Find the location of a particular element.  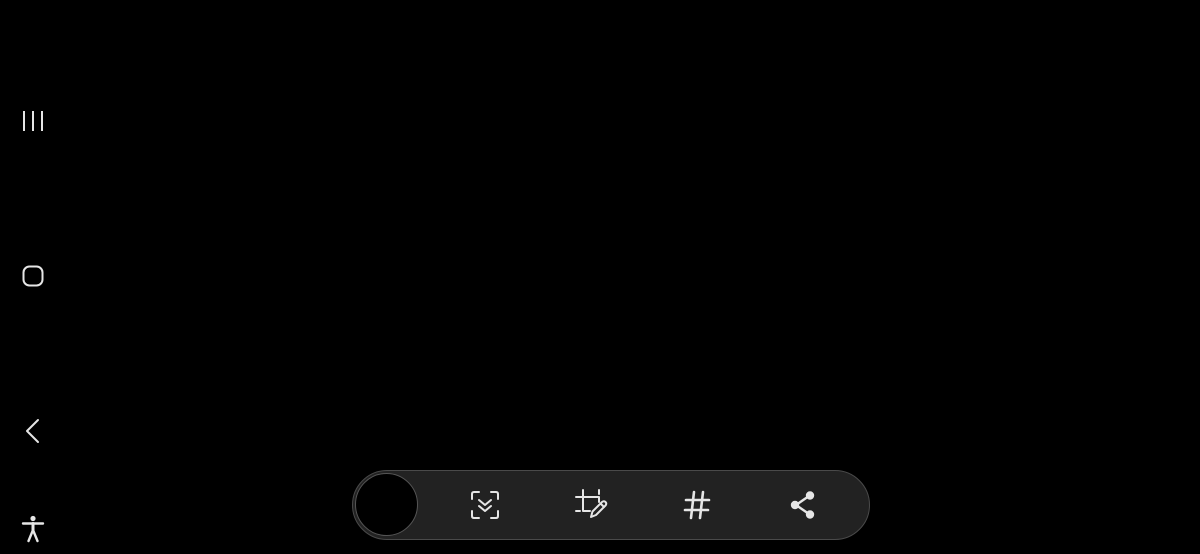

recents-icon is located at coordinates (33, 121).